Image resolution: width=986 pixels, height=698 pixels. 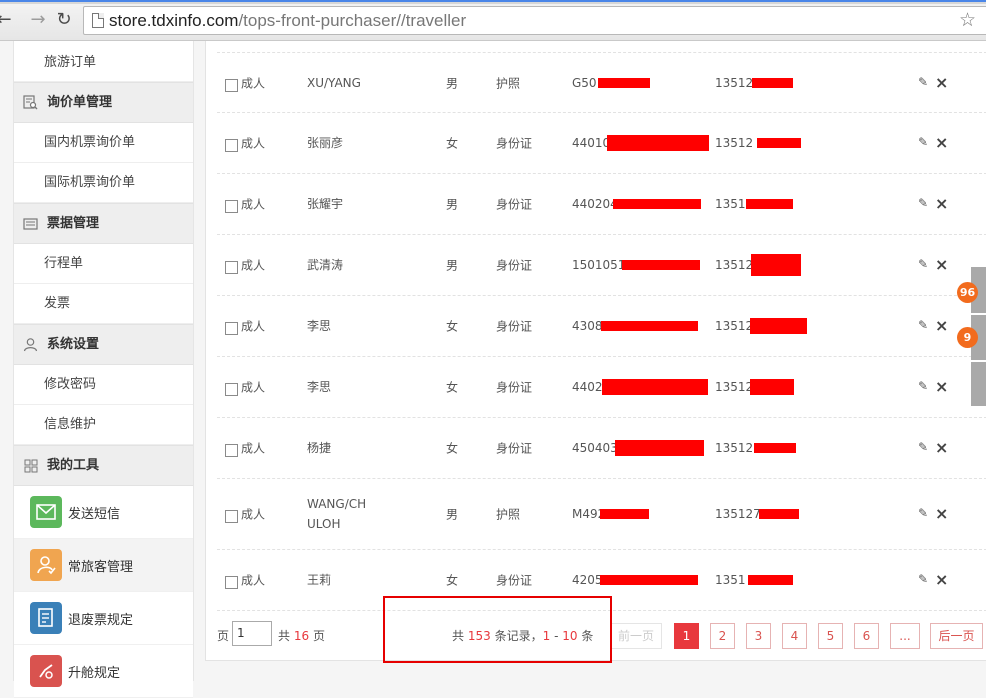 I want to click on table-row: 成人 李思 女 身份证 4308 13512 ✎ ×, so click(x=601, y=326).